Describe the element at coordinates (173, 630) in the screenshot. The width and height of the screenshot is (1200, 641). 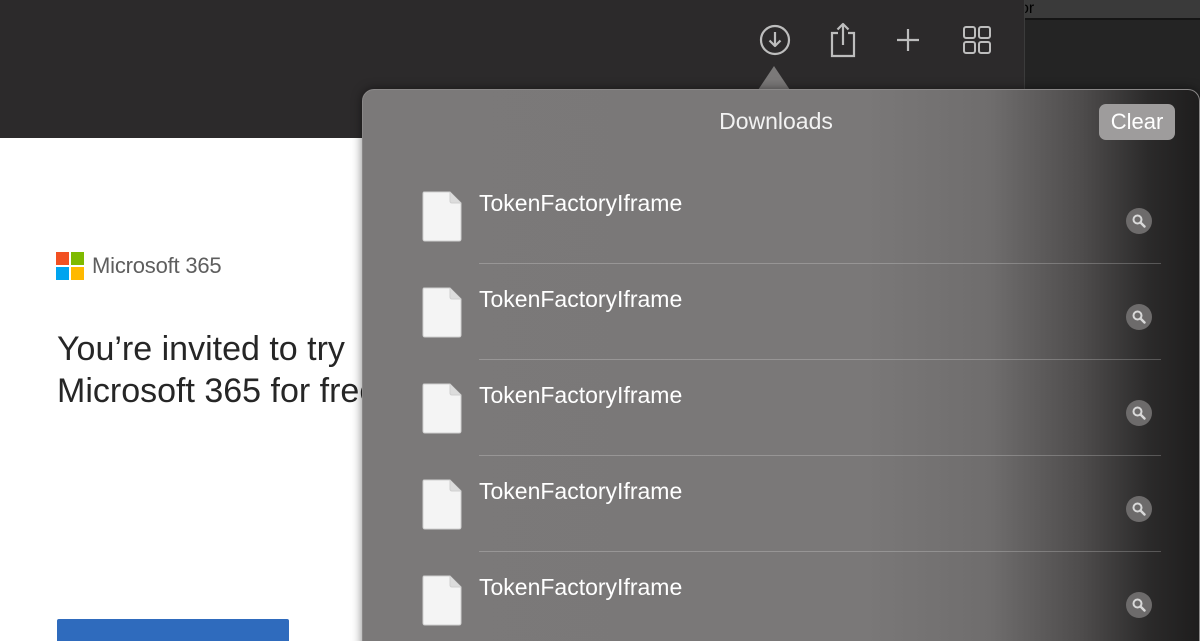
I see `primary-cta-button` at that location.